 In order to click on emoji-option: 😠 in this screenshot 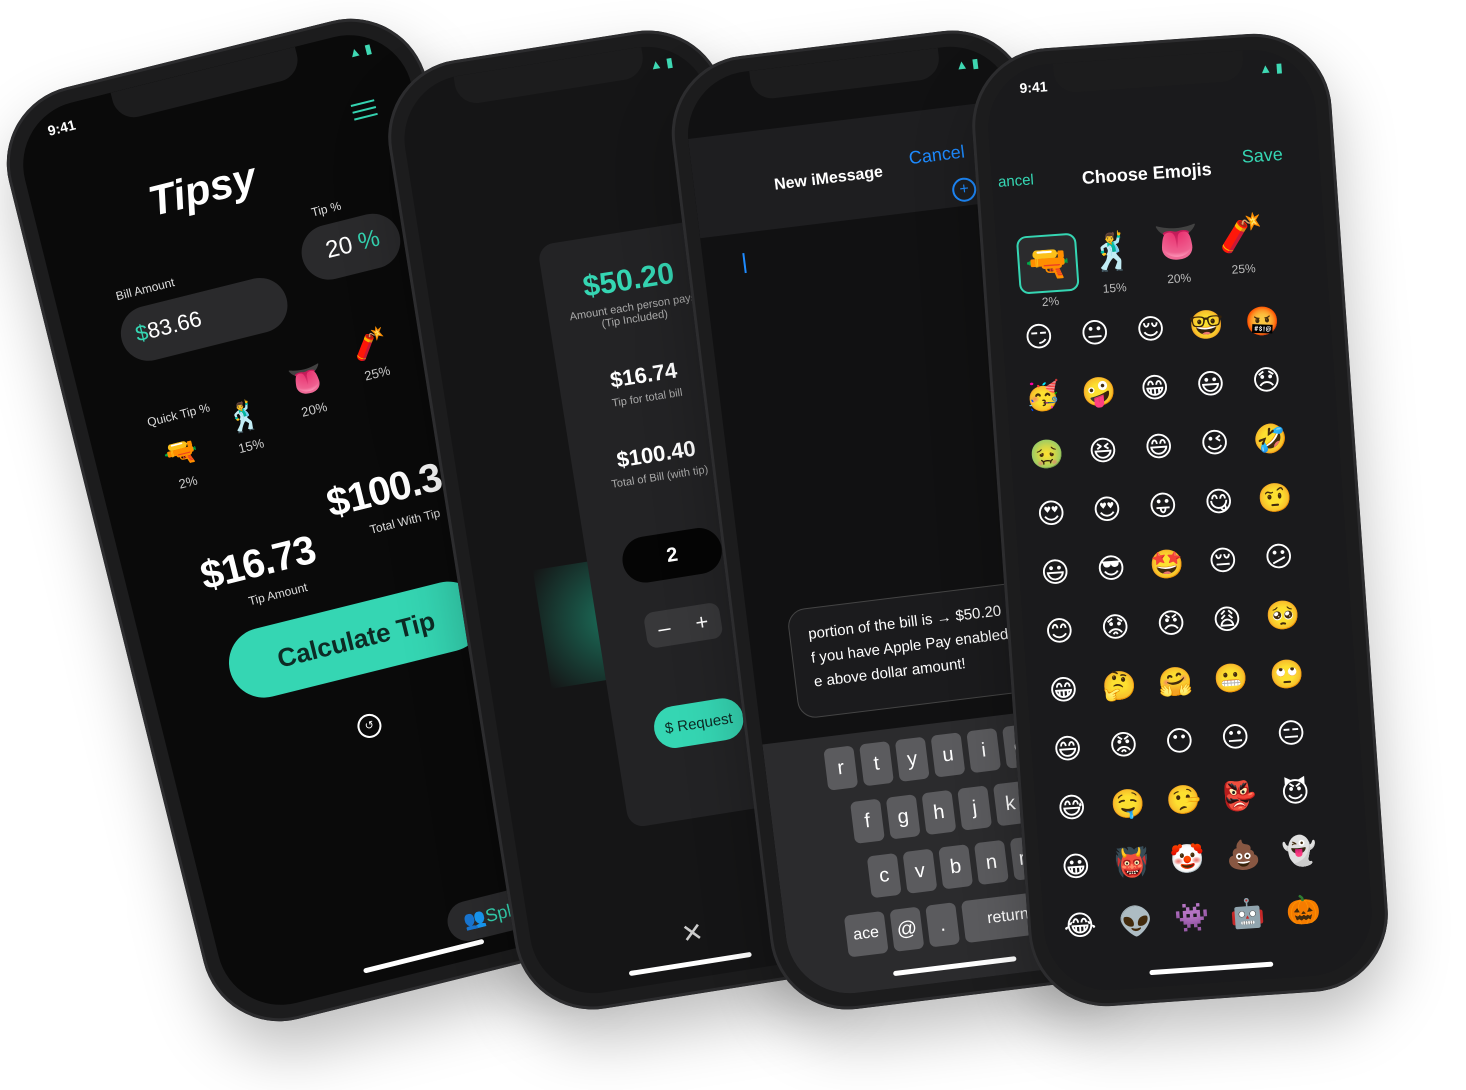, I will do `click(1171, 623)`.